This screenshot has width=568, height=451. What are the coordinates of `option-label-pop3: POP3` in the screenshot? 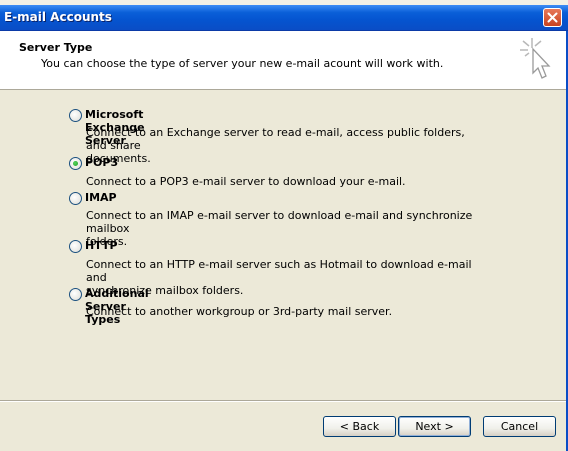 It's located at (101, 162).